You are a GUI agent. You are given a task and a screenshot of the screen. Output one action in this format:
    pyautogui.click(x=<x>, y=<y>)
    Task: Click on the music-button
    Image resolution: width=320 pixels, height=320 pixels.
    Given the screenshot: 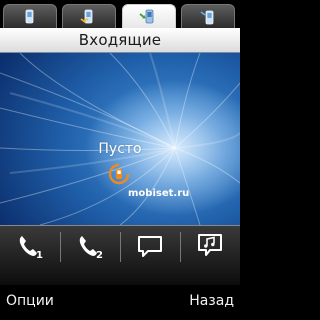 What is the action you would take?
    pyautogui.click(x=210, y=246)
    